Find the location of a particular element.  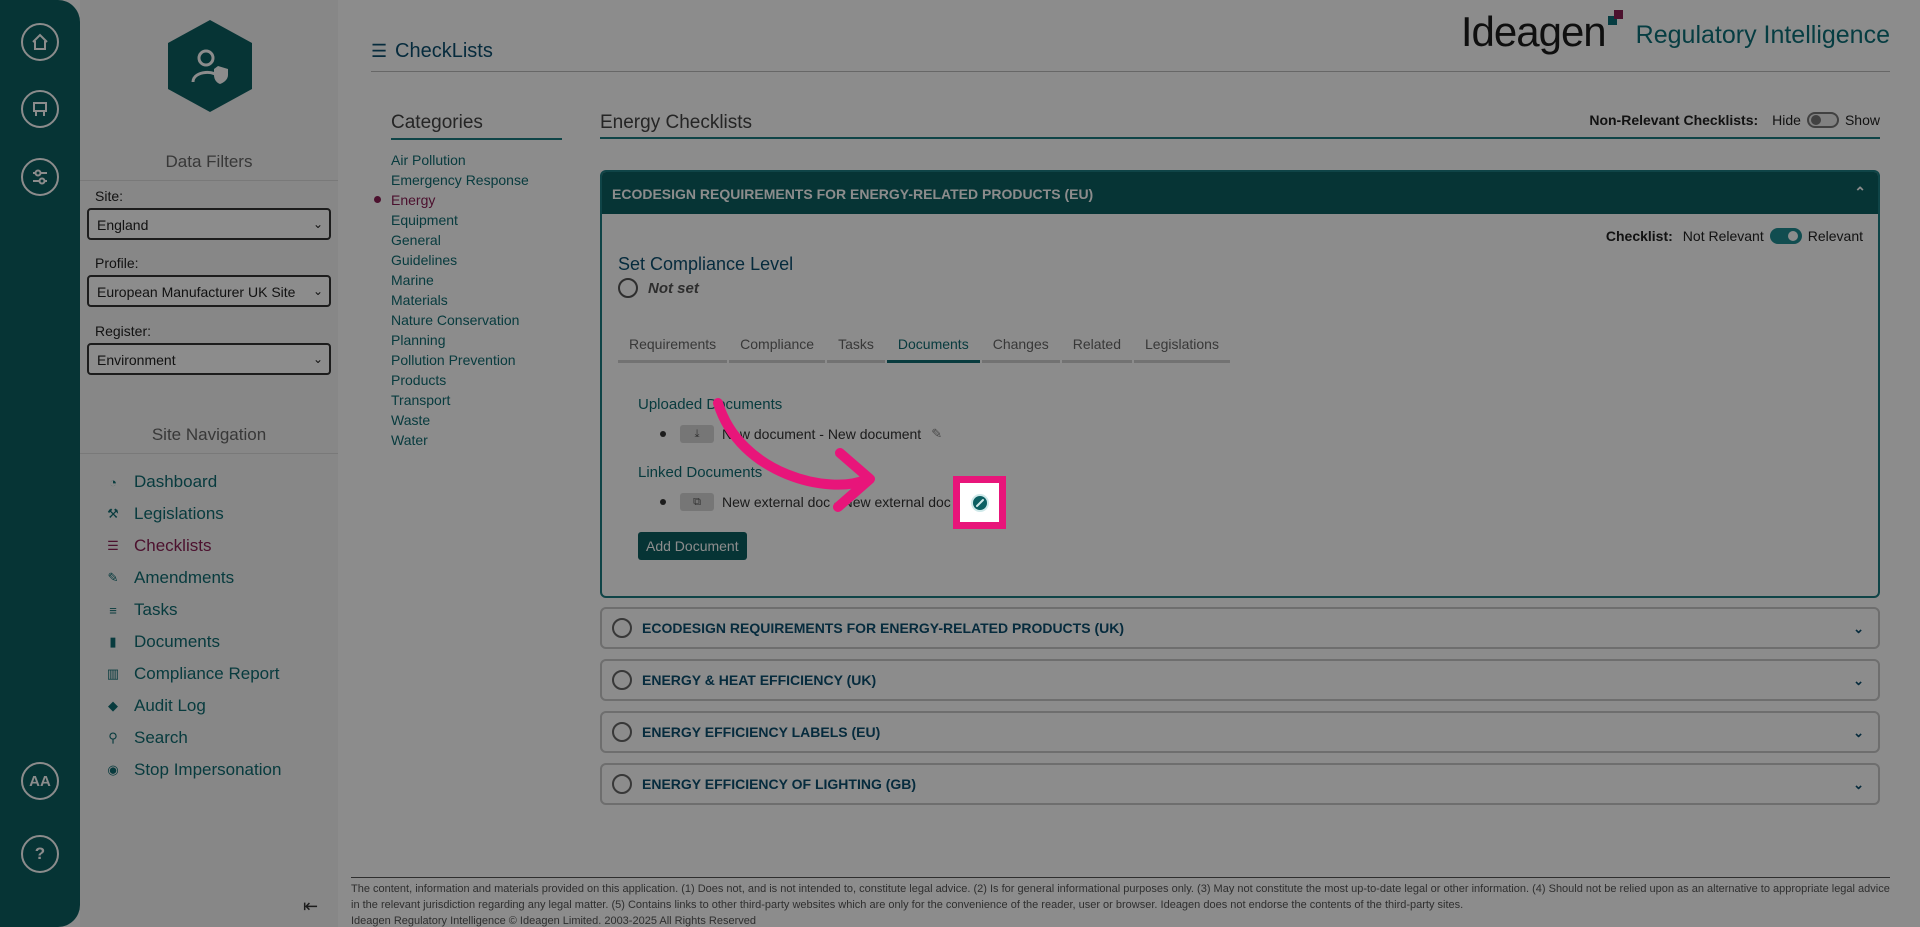

brand-mark-icon is located at coordinates (1615, 20).